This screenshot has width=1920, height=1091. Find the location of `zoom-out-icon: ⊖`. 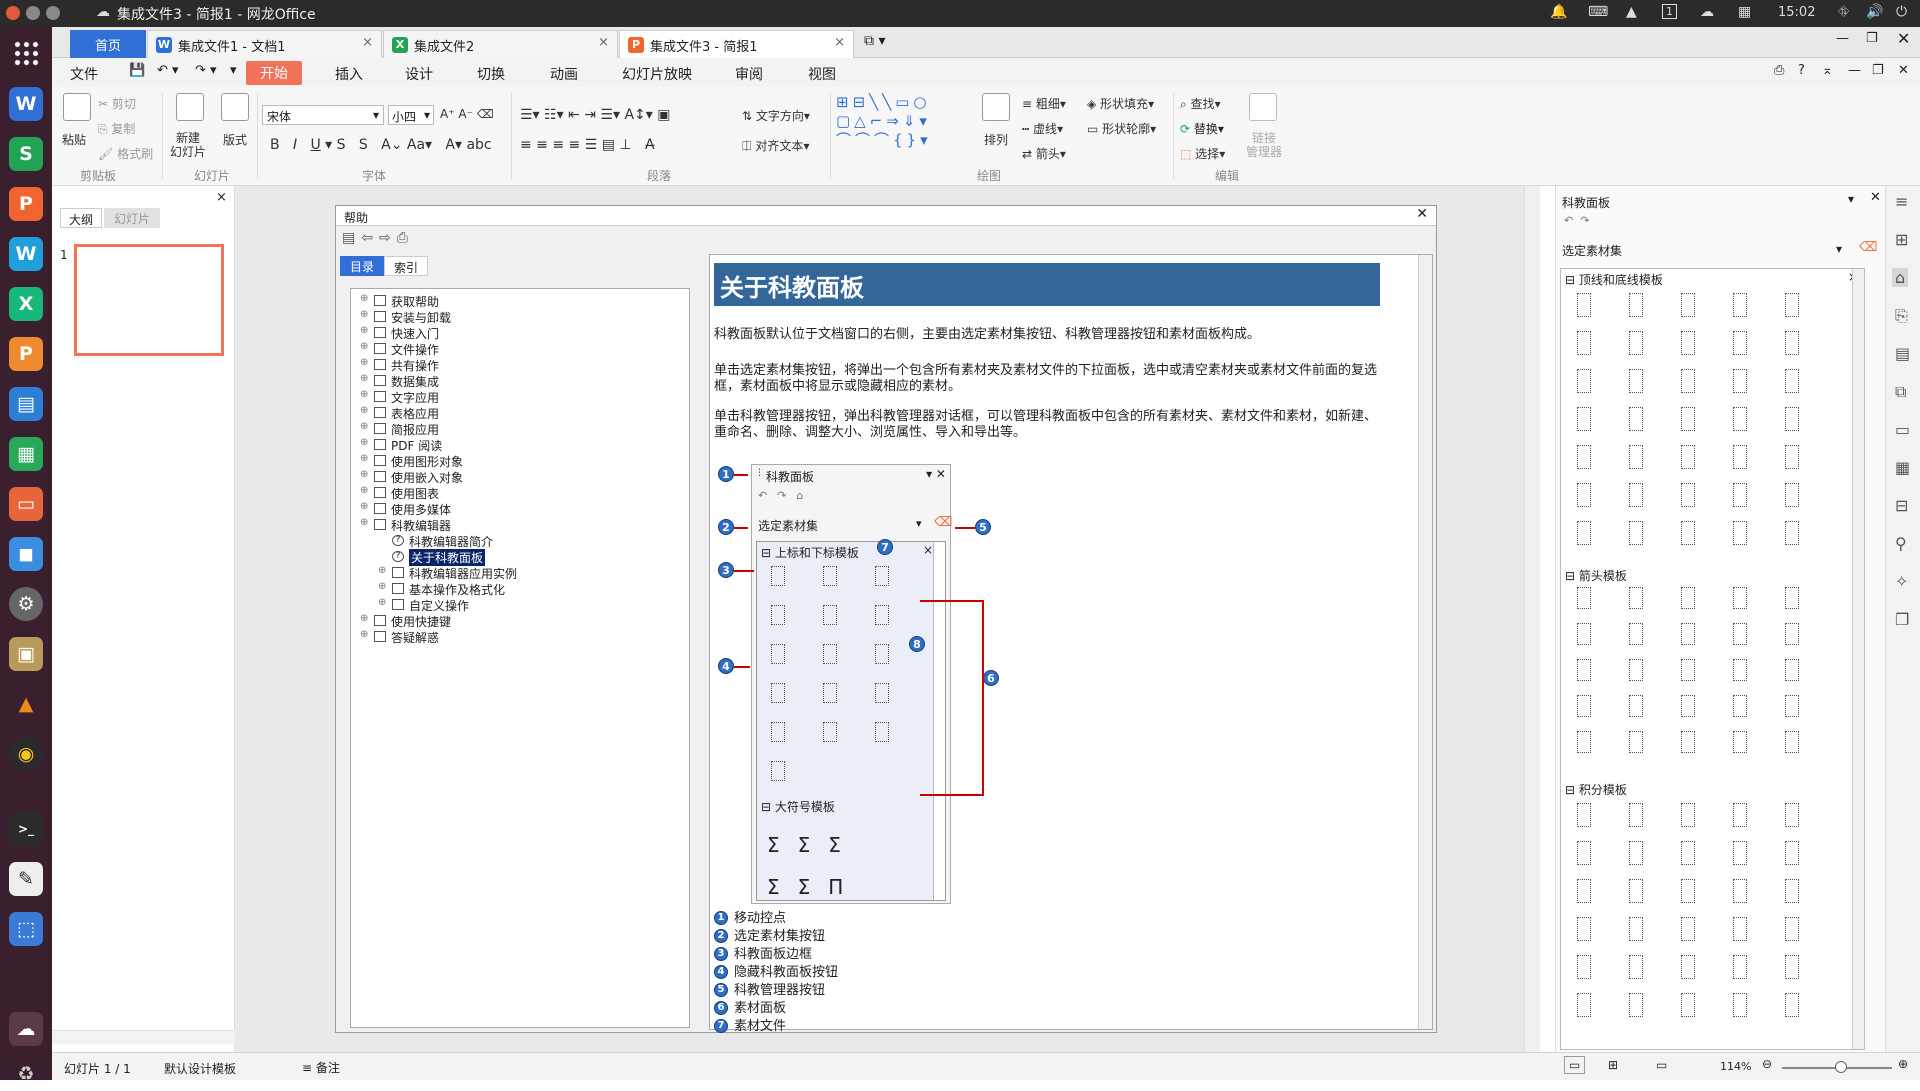

zoom-out-icon: ⊖ is located at coordinates (1767, 1064).